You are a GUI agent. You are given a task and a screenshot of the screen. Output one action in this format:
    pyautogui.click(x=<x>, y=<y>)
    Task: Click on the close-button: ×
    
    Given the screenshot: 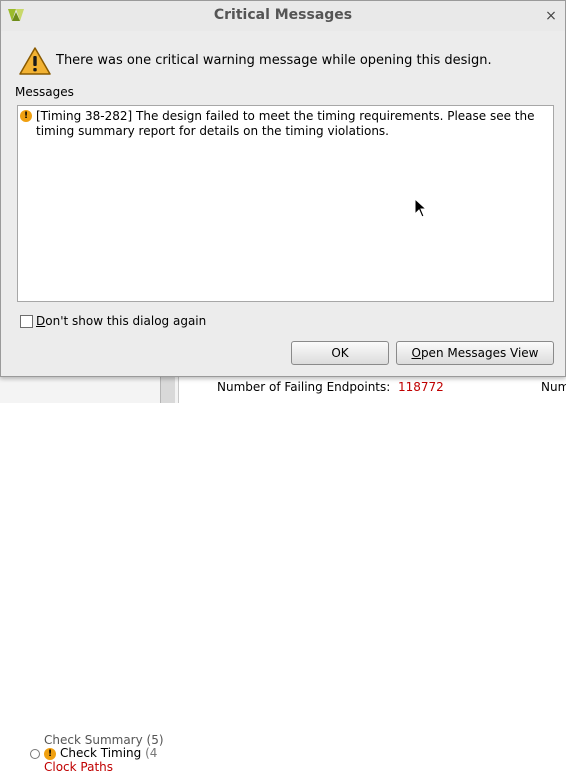 What is the action you would take?
    pyautogui.click(x=551, y=16)
    